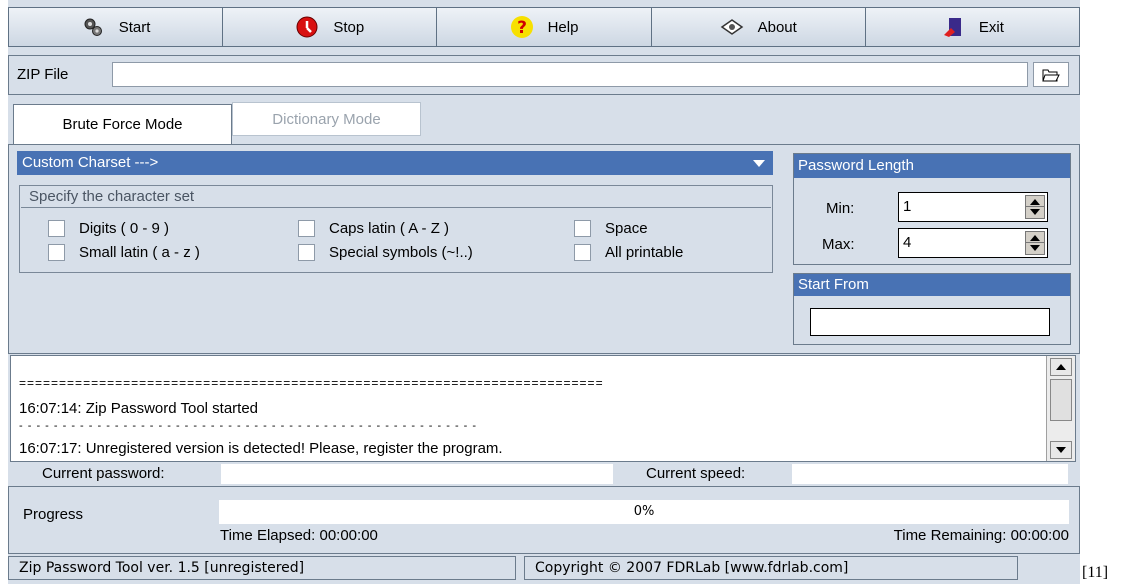  I want to click on zip-file-label: ZIP File, so click(43, 74).